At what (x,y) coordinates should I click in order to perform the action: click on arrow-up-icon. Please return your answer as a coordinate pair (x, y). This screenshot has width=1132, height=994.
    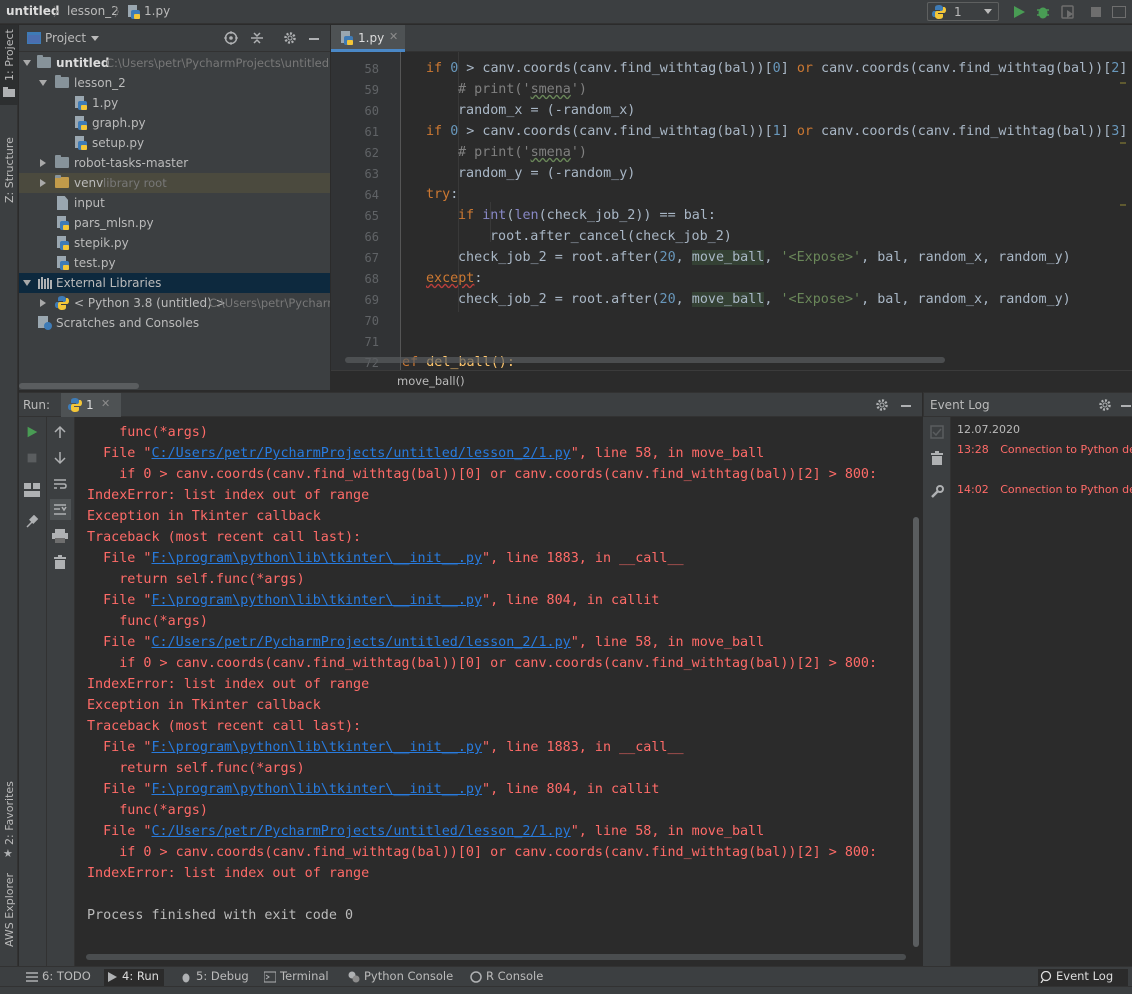
    Looking at the image, I should click on (60, 432).